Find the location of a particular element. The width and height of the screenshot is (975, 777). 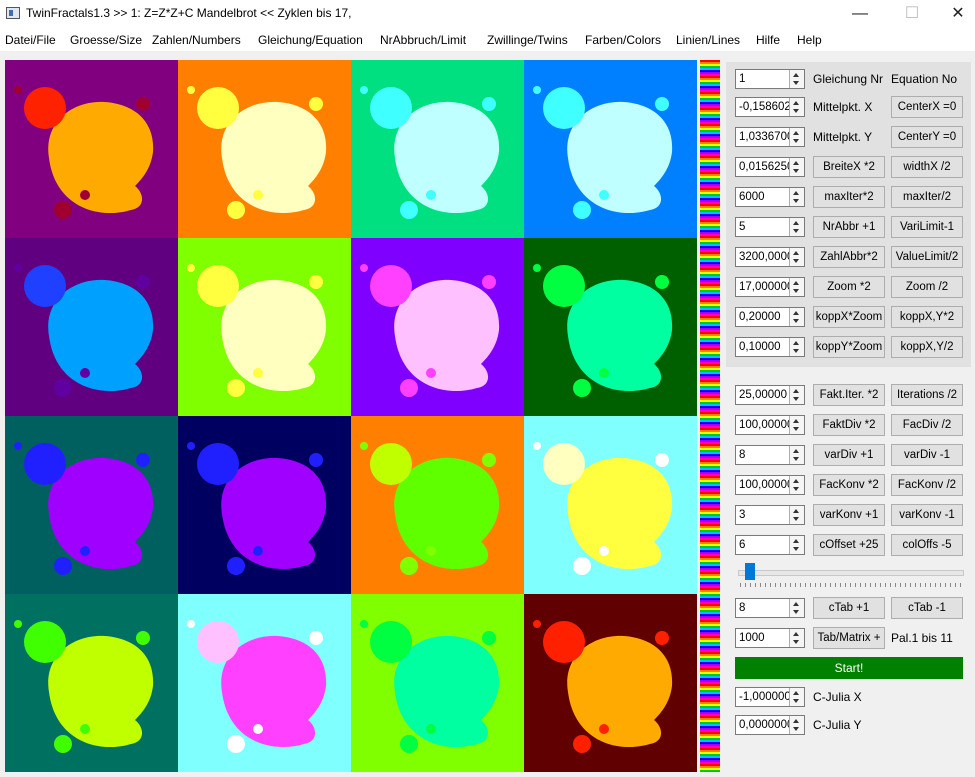

center-x-spinbox: -0,1586020 is located at coordinates (770, 107).